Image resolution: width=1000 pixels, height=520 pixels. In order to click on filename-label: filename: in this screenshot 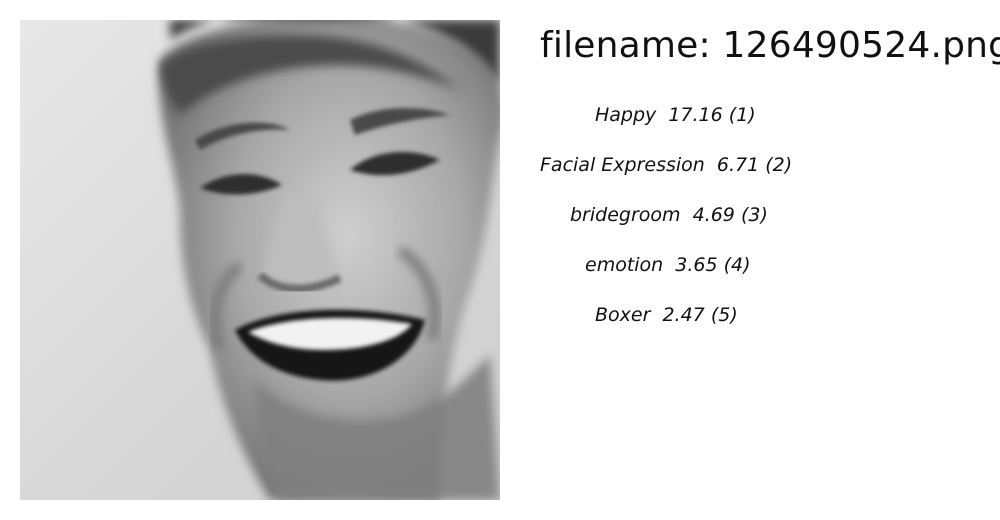, I will do `click(625, 45)`.